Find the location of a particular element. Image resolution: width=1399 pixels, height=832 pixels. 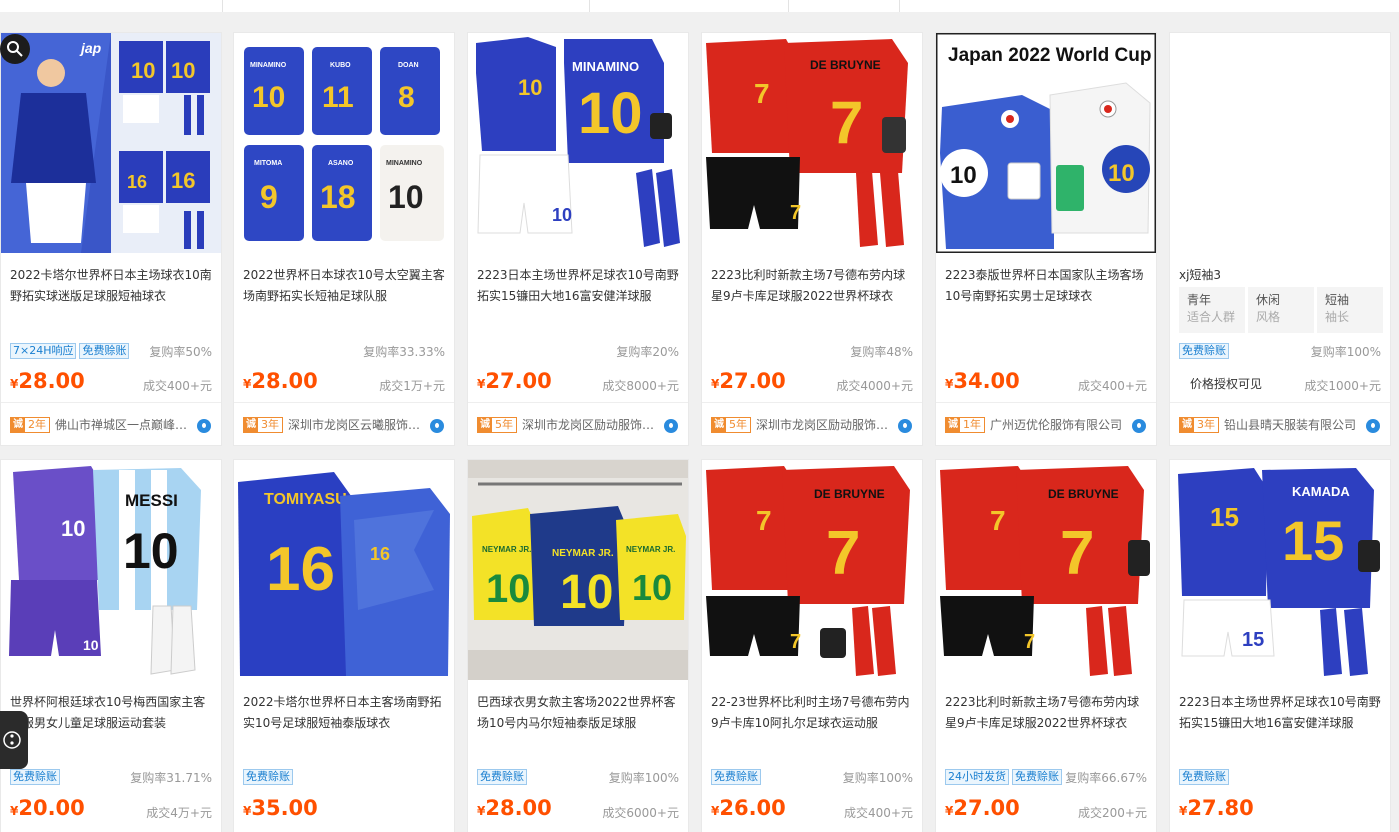

deal-volume: 成交200+元 is located at coordinates (1112, 813).